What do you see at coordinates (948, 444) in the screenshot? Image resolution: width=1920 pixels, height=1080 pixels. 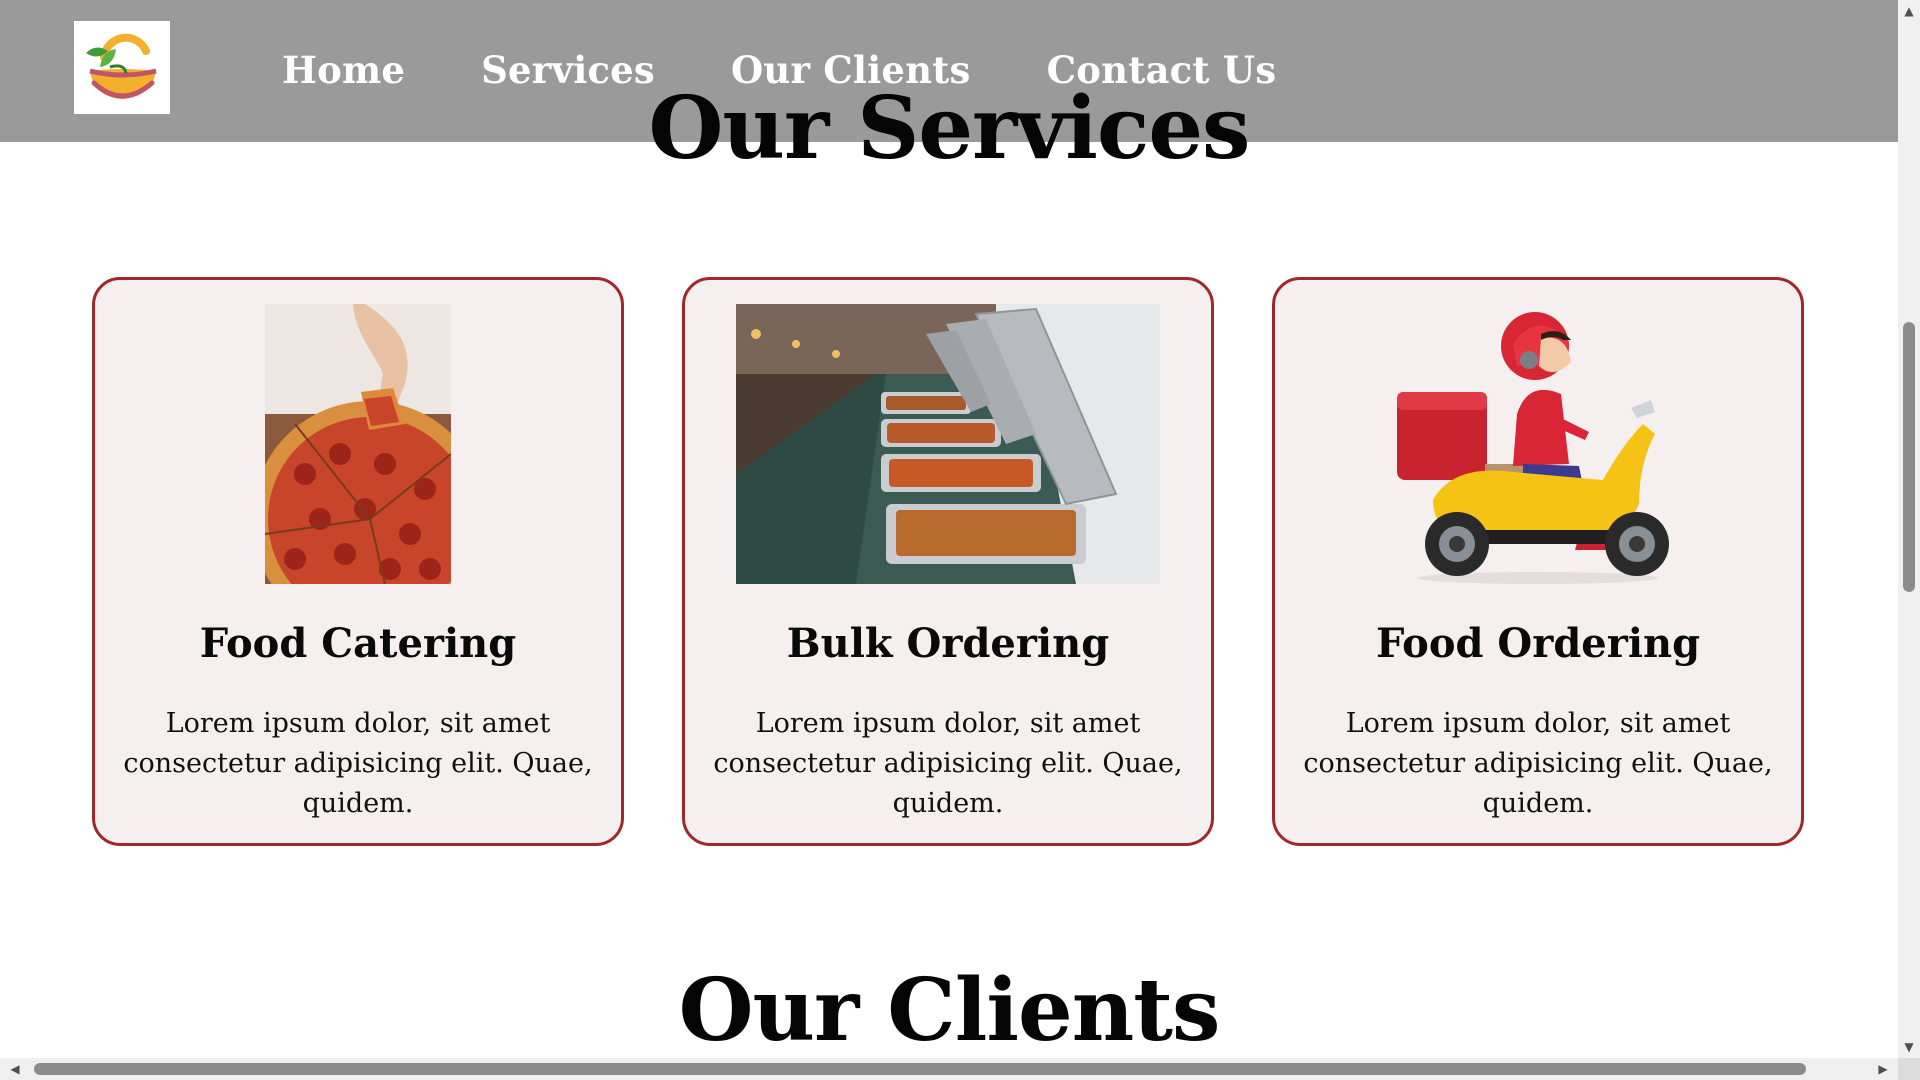 I see `buffet-trays-photo` at bounding box center [948, 444].